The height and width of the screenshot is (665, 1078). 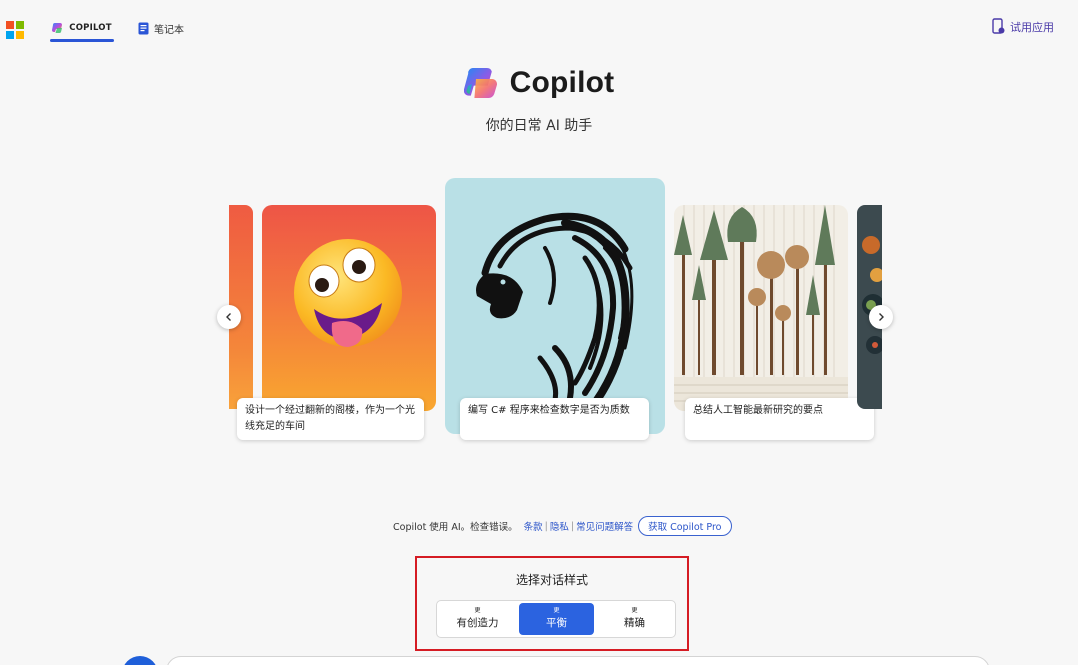 I want to click on copilot-logo-icon, so click(x=480, y=83).